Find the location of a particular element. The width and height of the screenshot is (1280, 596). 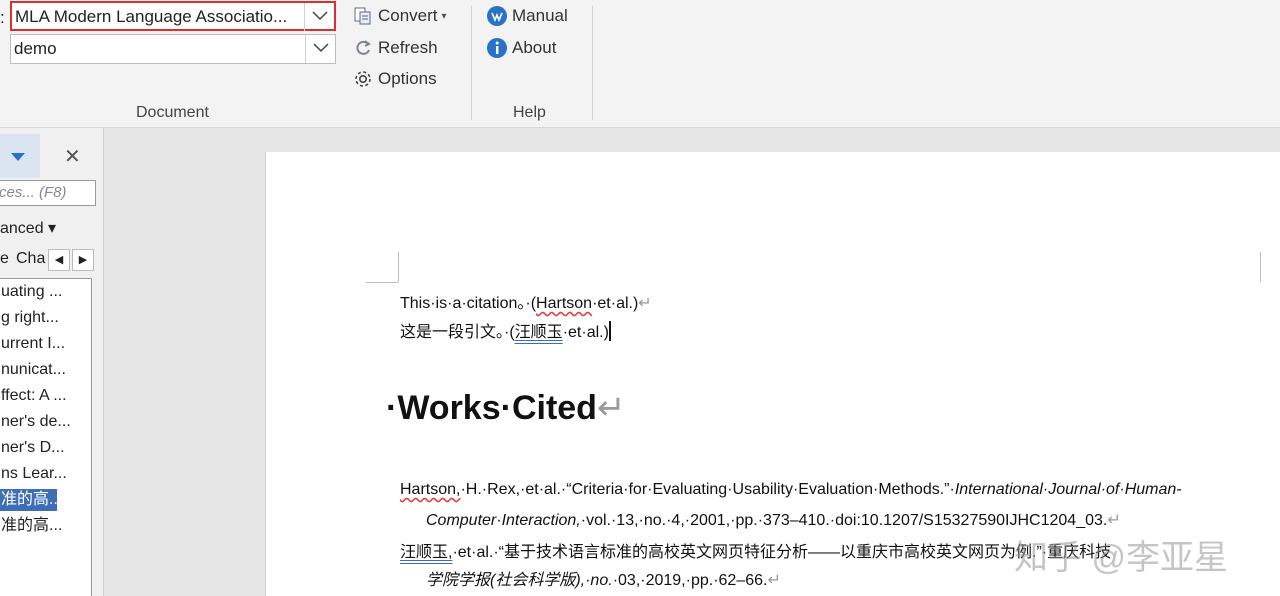

library-dropdown: demo is located at coordinates (173, 49).